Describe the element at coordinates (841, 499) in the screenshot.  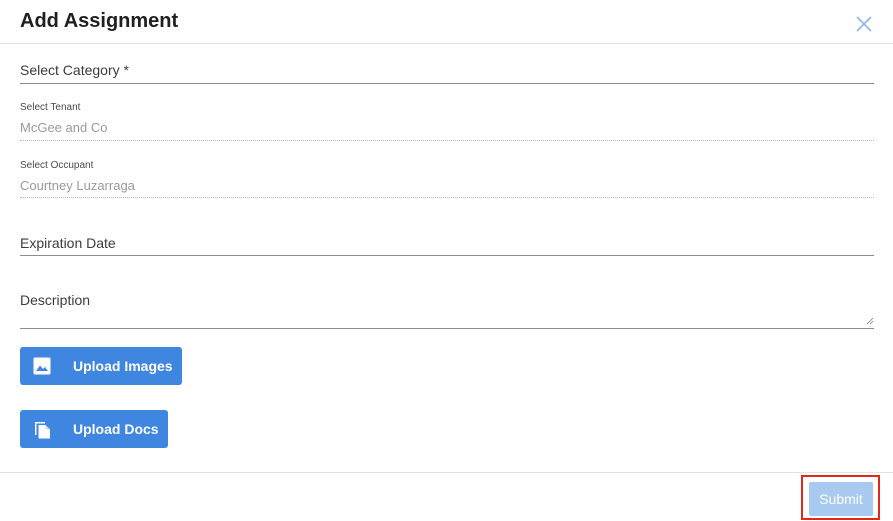
I see `submit-button: Submit` at that location.